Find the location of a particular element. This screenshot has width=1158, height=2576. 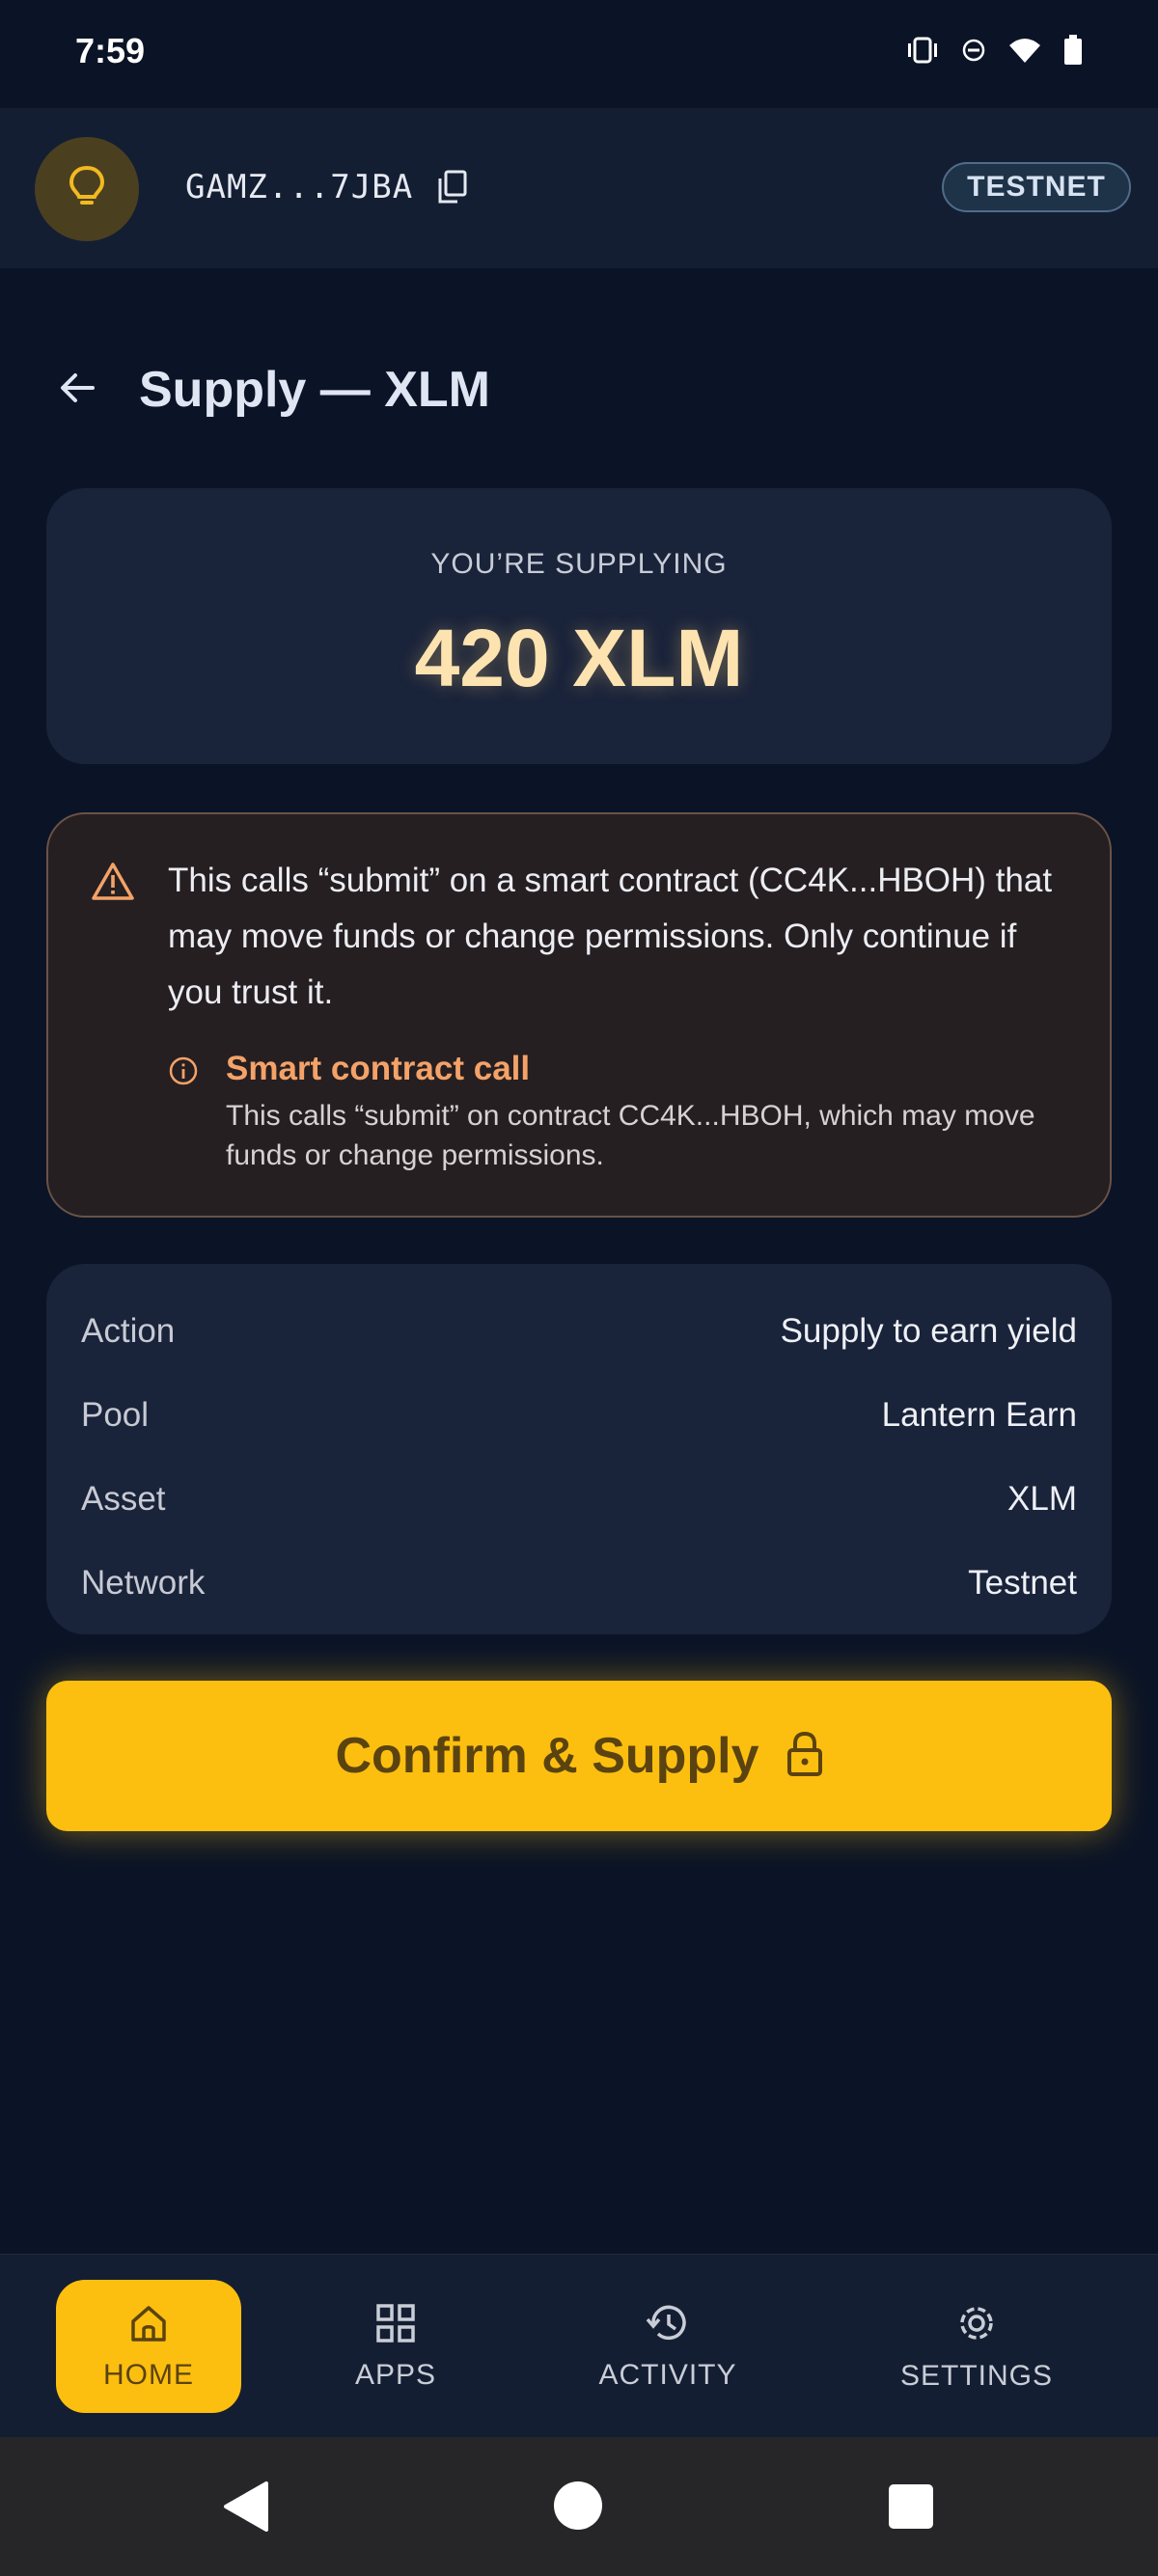

history-icon is located at coordinates (668, 2325).